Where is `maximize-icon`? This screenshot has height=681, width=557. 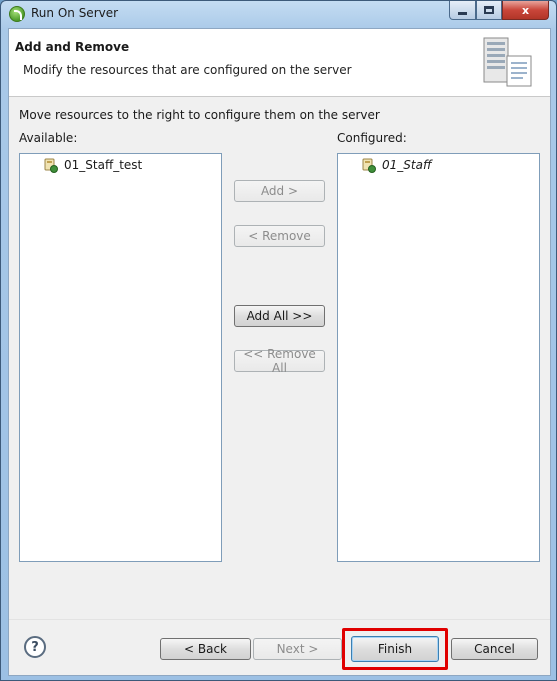 maximize-icon is located at coordinates (489, 10).